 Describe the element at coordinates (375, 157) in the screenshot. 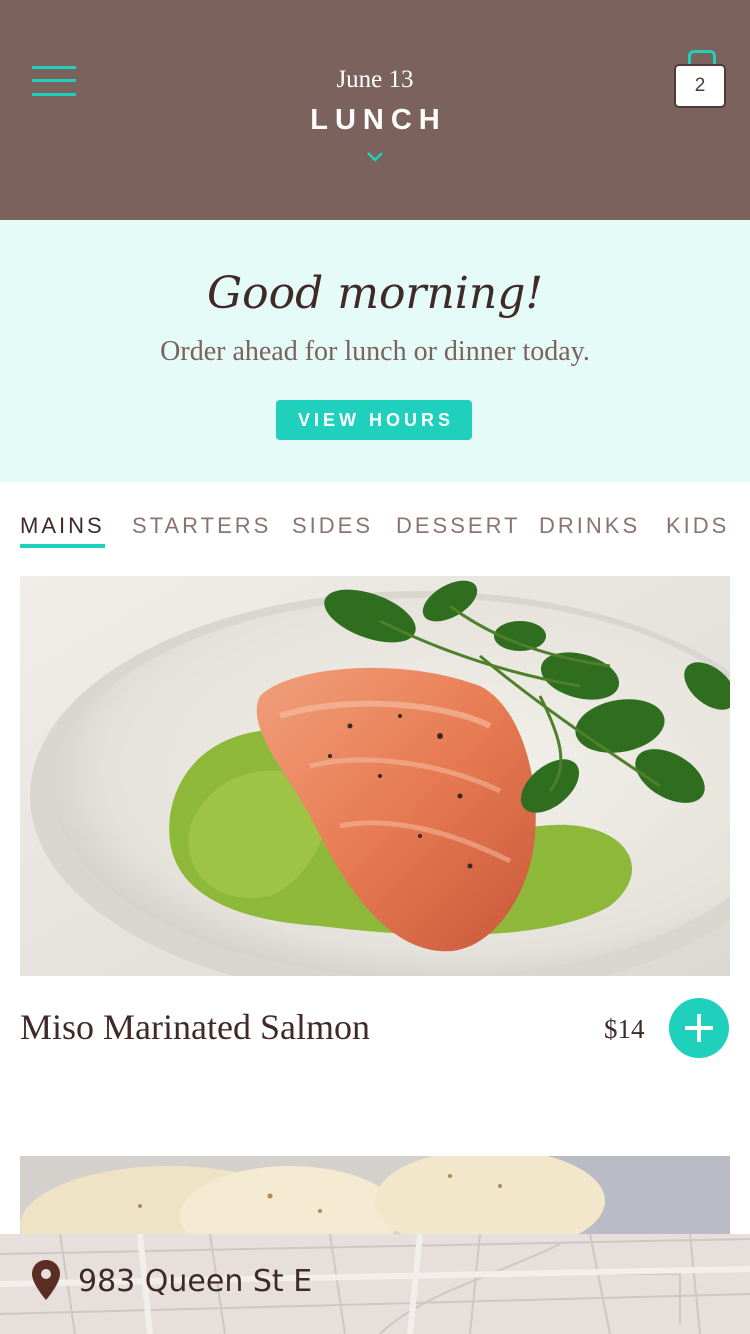

I see `chevron-down-icon` at that location.